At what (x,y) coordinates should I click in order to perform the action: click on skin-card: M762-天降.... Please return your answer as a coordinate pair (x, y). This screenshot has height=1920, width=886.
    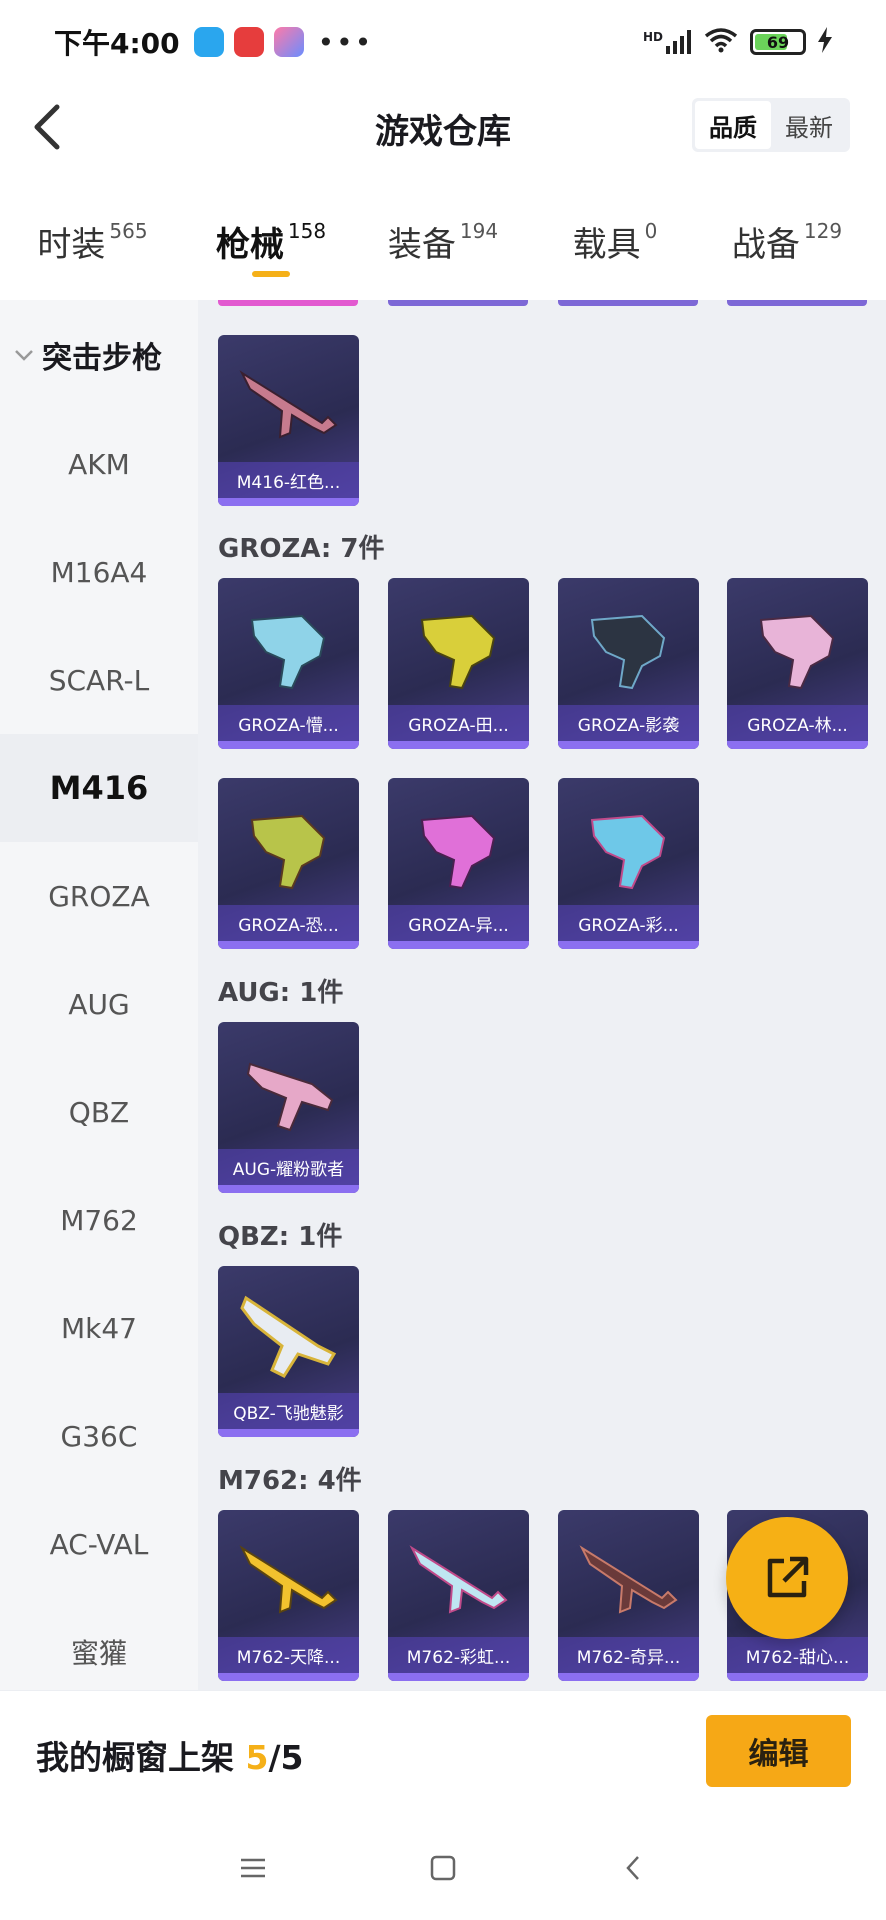
    Looking at the image, I should click on (288, 1595).